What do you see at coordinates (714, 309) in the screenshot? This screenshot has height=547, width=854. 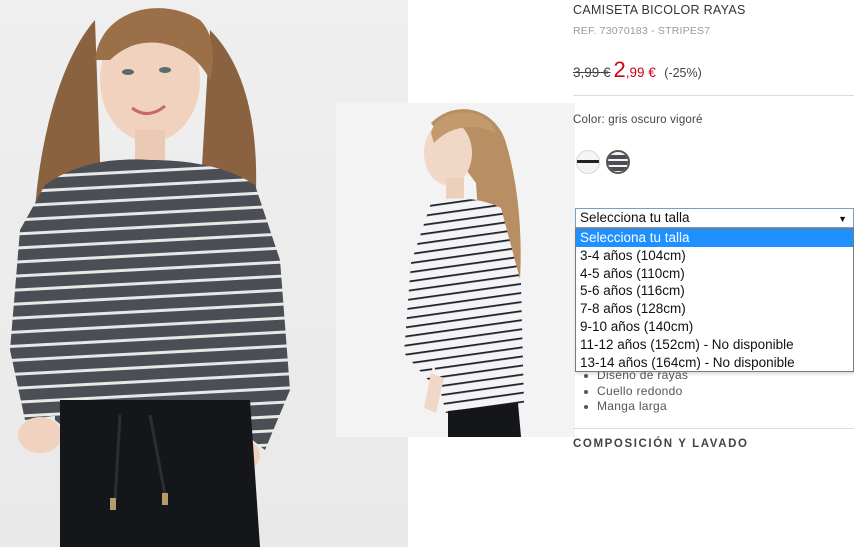 I see `size-option: 7-8 años (128cm)` at bounding box center [714, 309].